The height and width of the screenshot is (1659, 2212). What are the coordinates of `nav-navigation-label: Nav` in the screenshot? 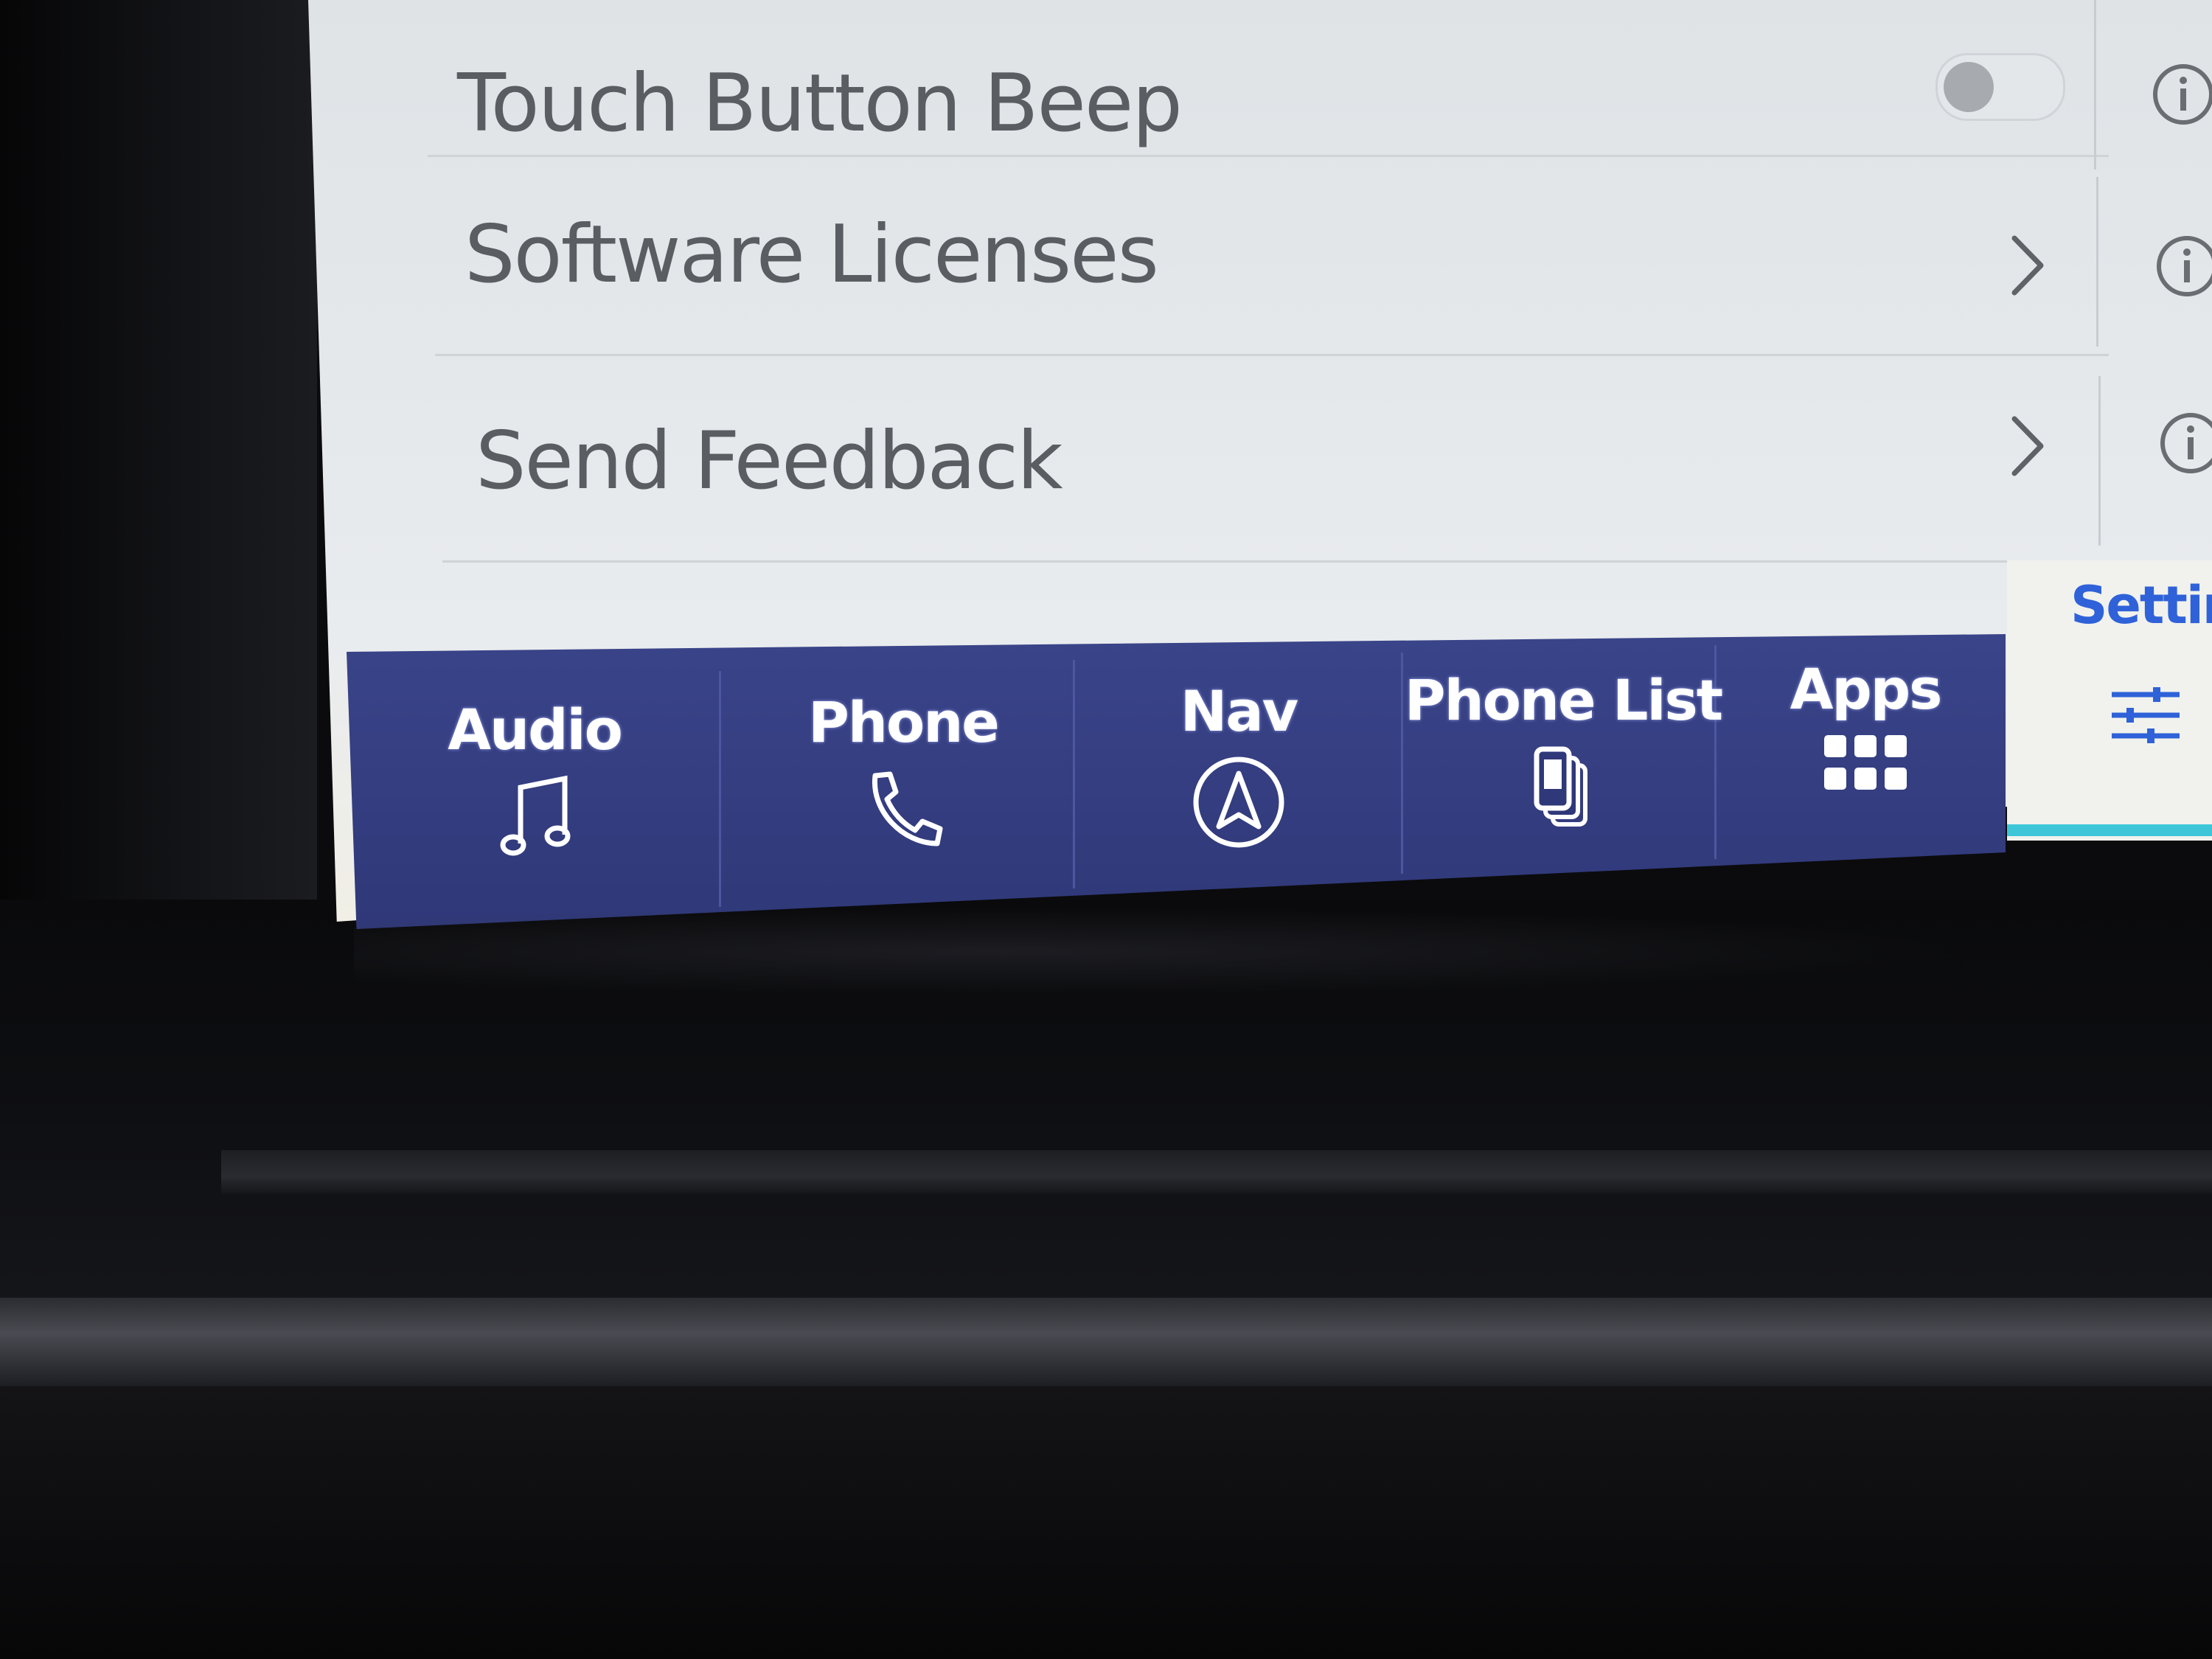 It's located at (1239, 711).